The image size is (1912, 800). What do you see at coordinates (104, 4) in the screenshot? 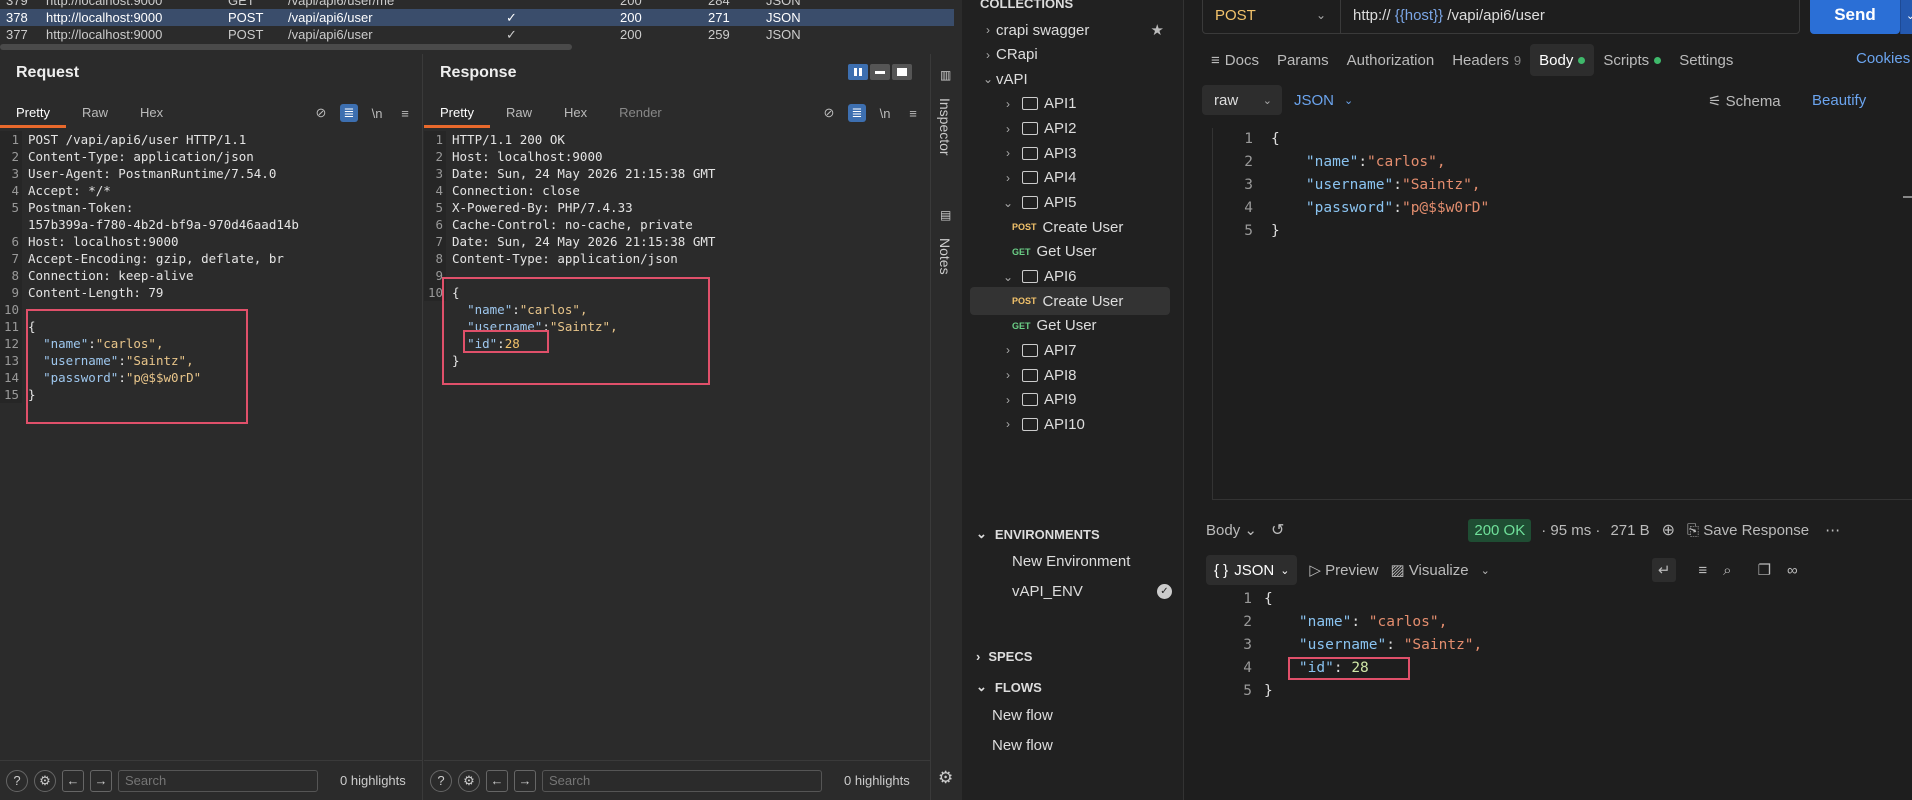
I see `history-cell-host: http://localhost:9000` at bounding box center [104, 4].